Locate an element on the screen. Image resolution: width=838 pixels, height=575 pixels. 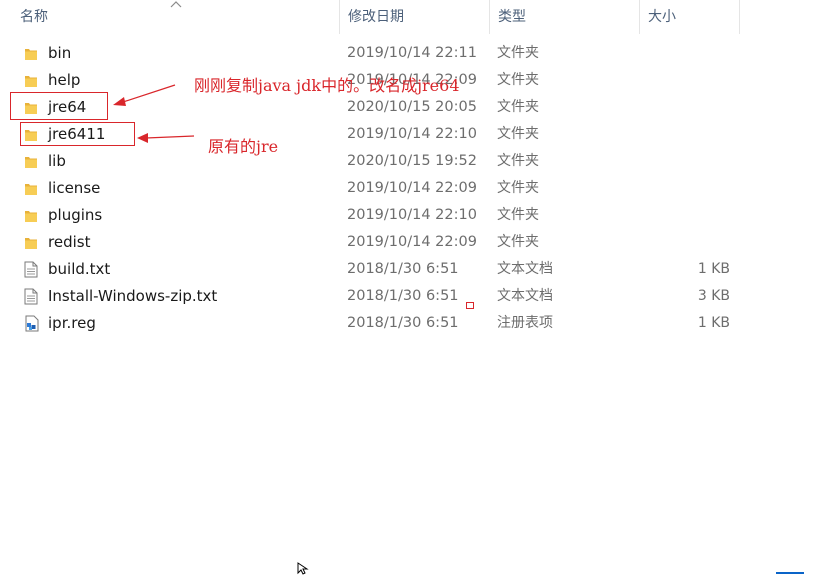
file-name: Install-Windows-zip.txt is located at coordinates (133, 296).